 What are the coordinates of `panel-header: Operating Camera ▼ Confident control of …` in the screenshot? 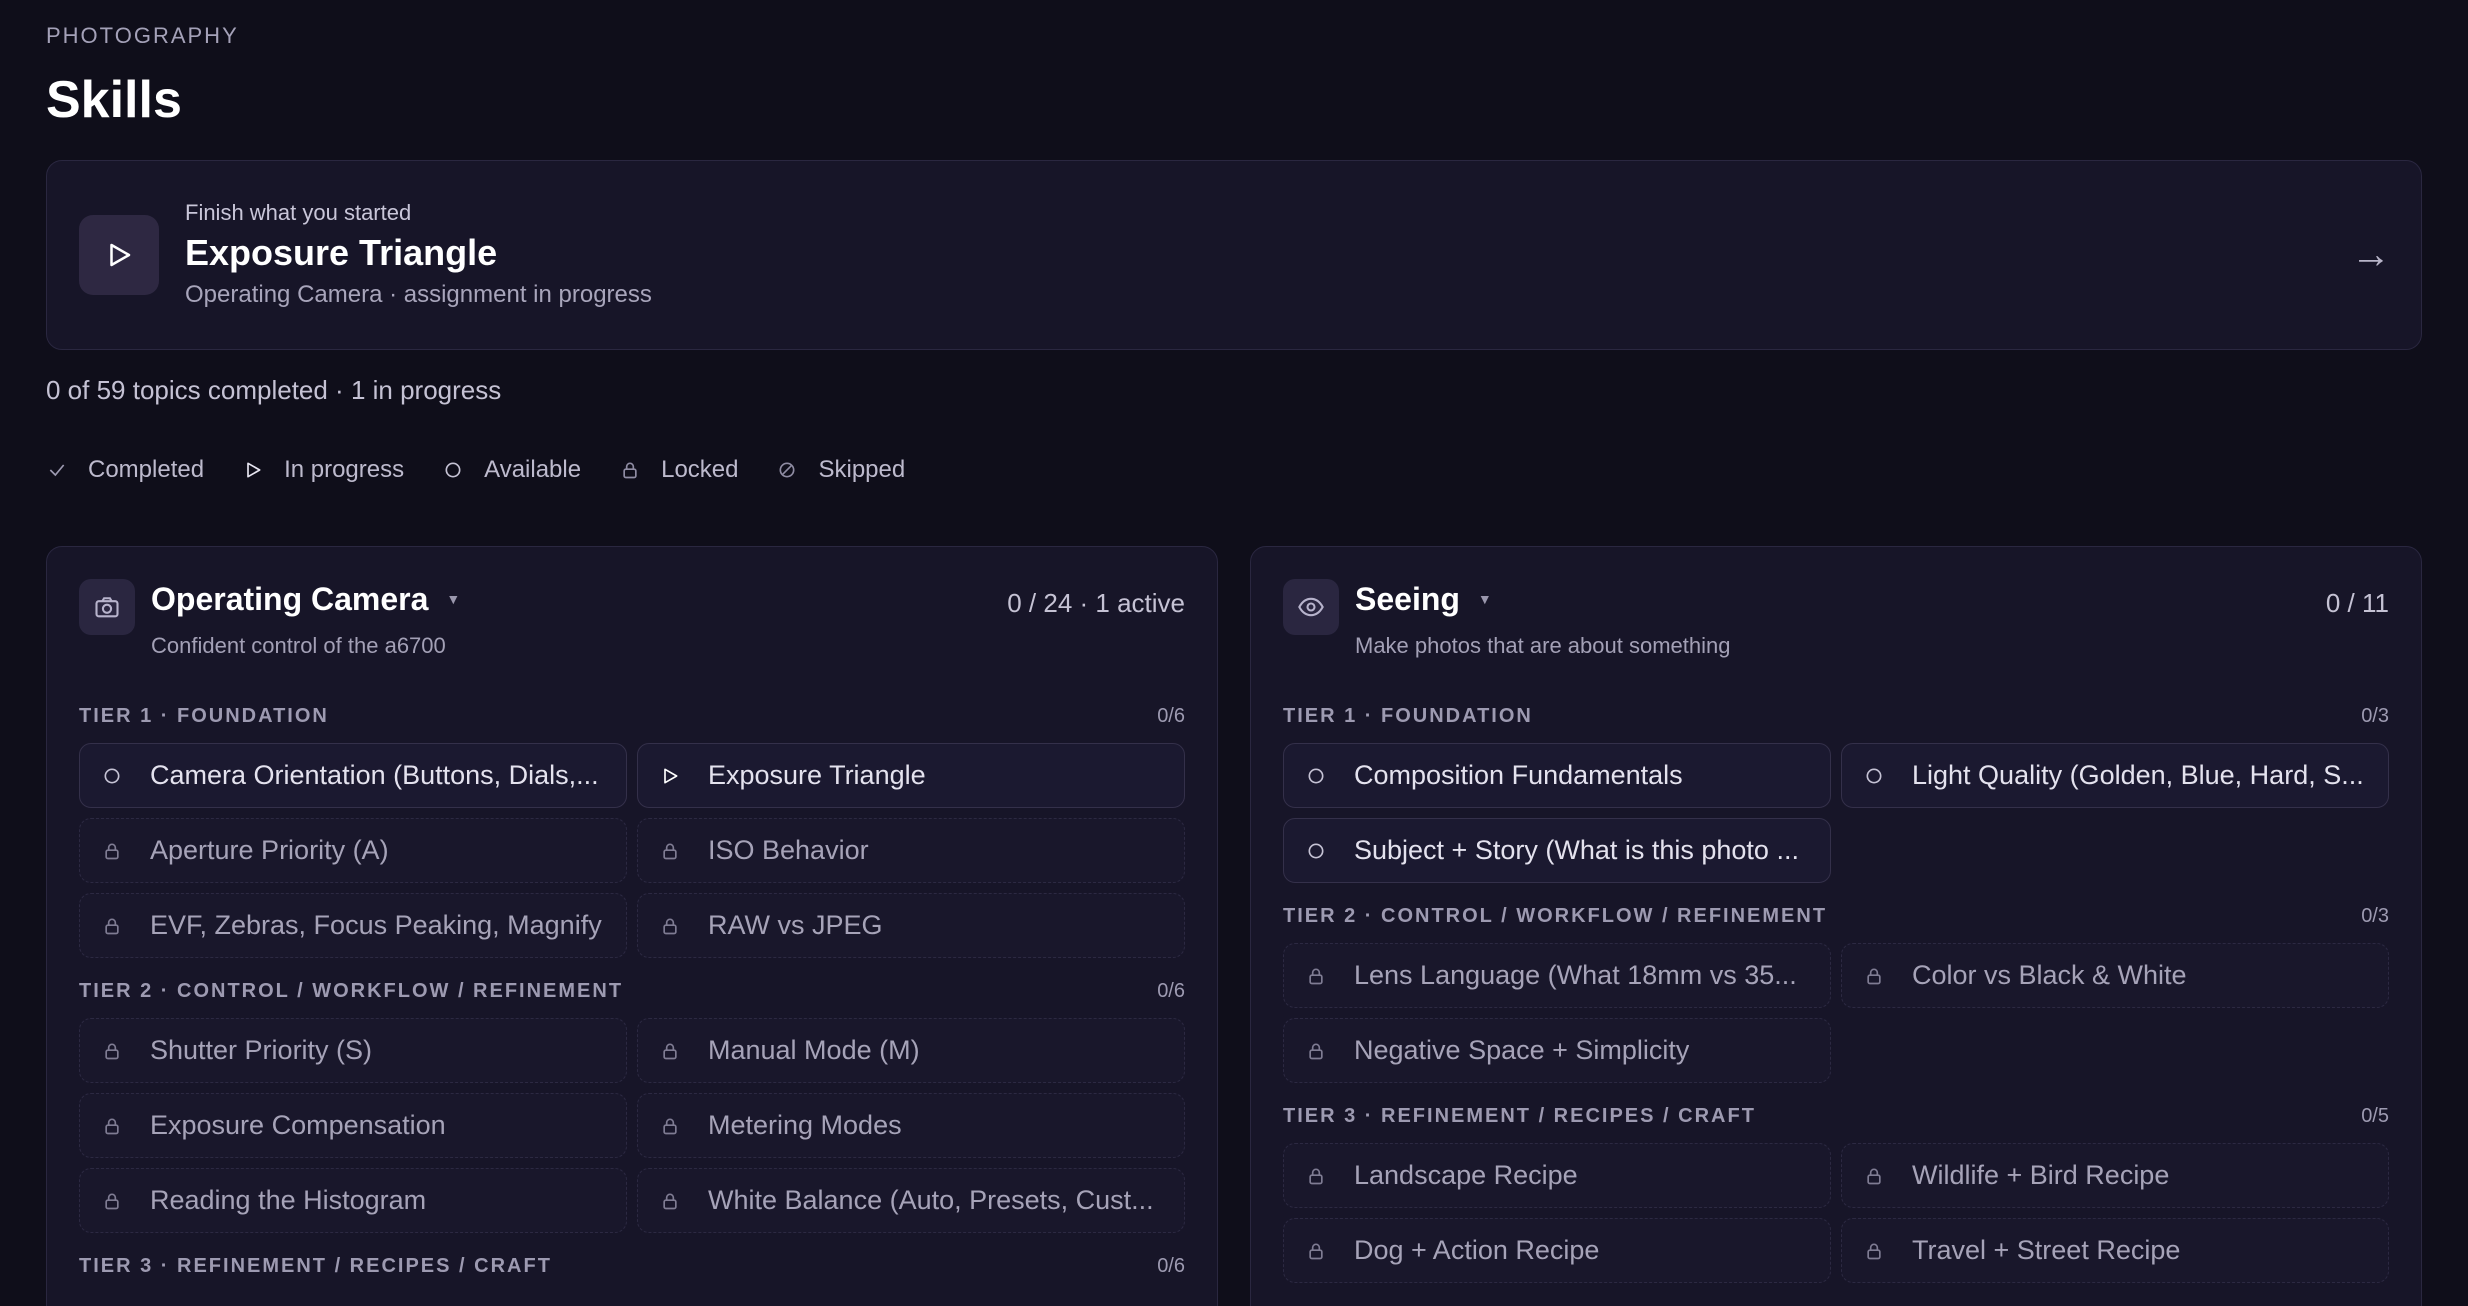 It's located at (632, 639).